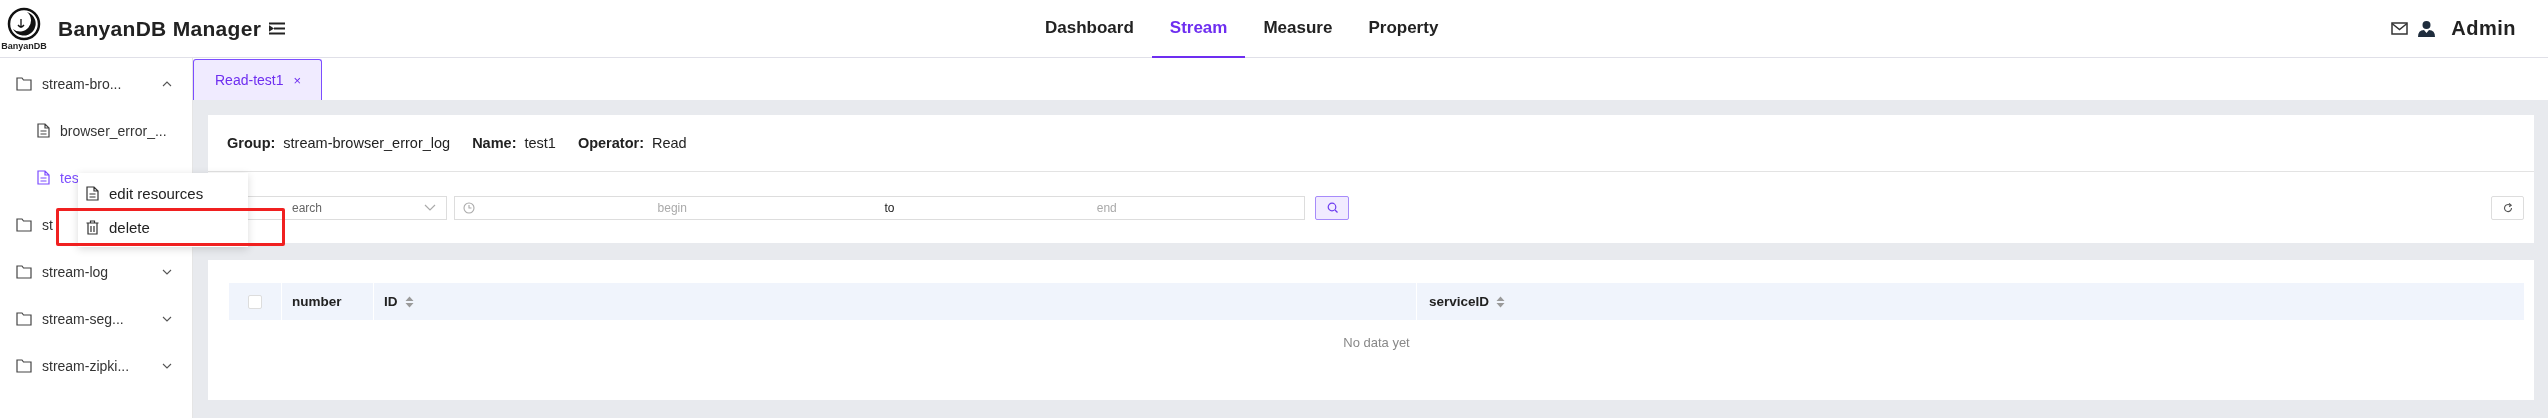 This screenshot has height=418, width=2548. I want to click on field-label: Name:, so click(494, 143).